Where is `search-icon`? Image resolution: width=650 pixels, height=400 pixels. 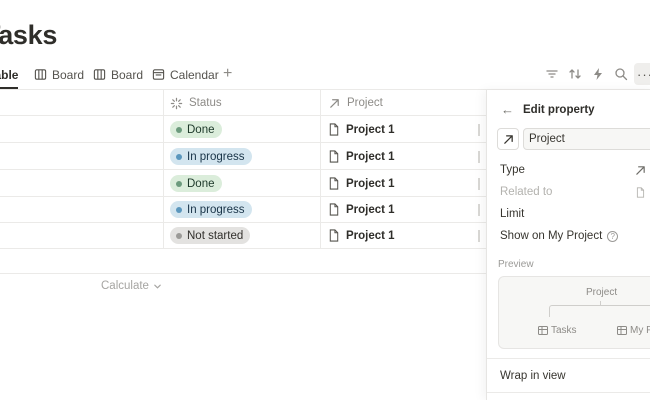 search-icon is located at coordinates (621, 74).